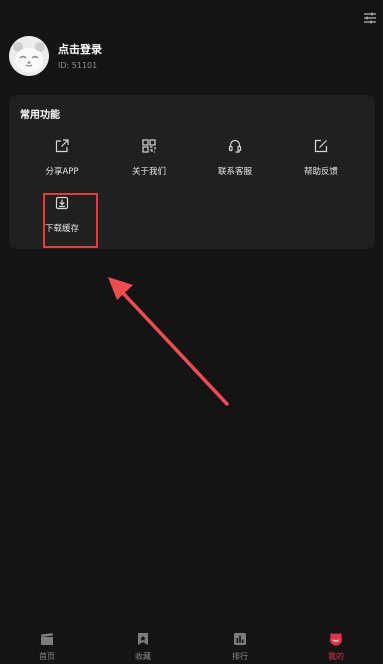 The height and width of the screenshot is (664, 383). What do you see at coordinates (321, 146) in the screenshot?
I see `edit-icon` at bounding box center [321, 146].